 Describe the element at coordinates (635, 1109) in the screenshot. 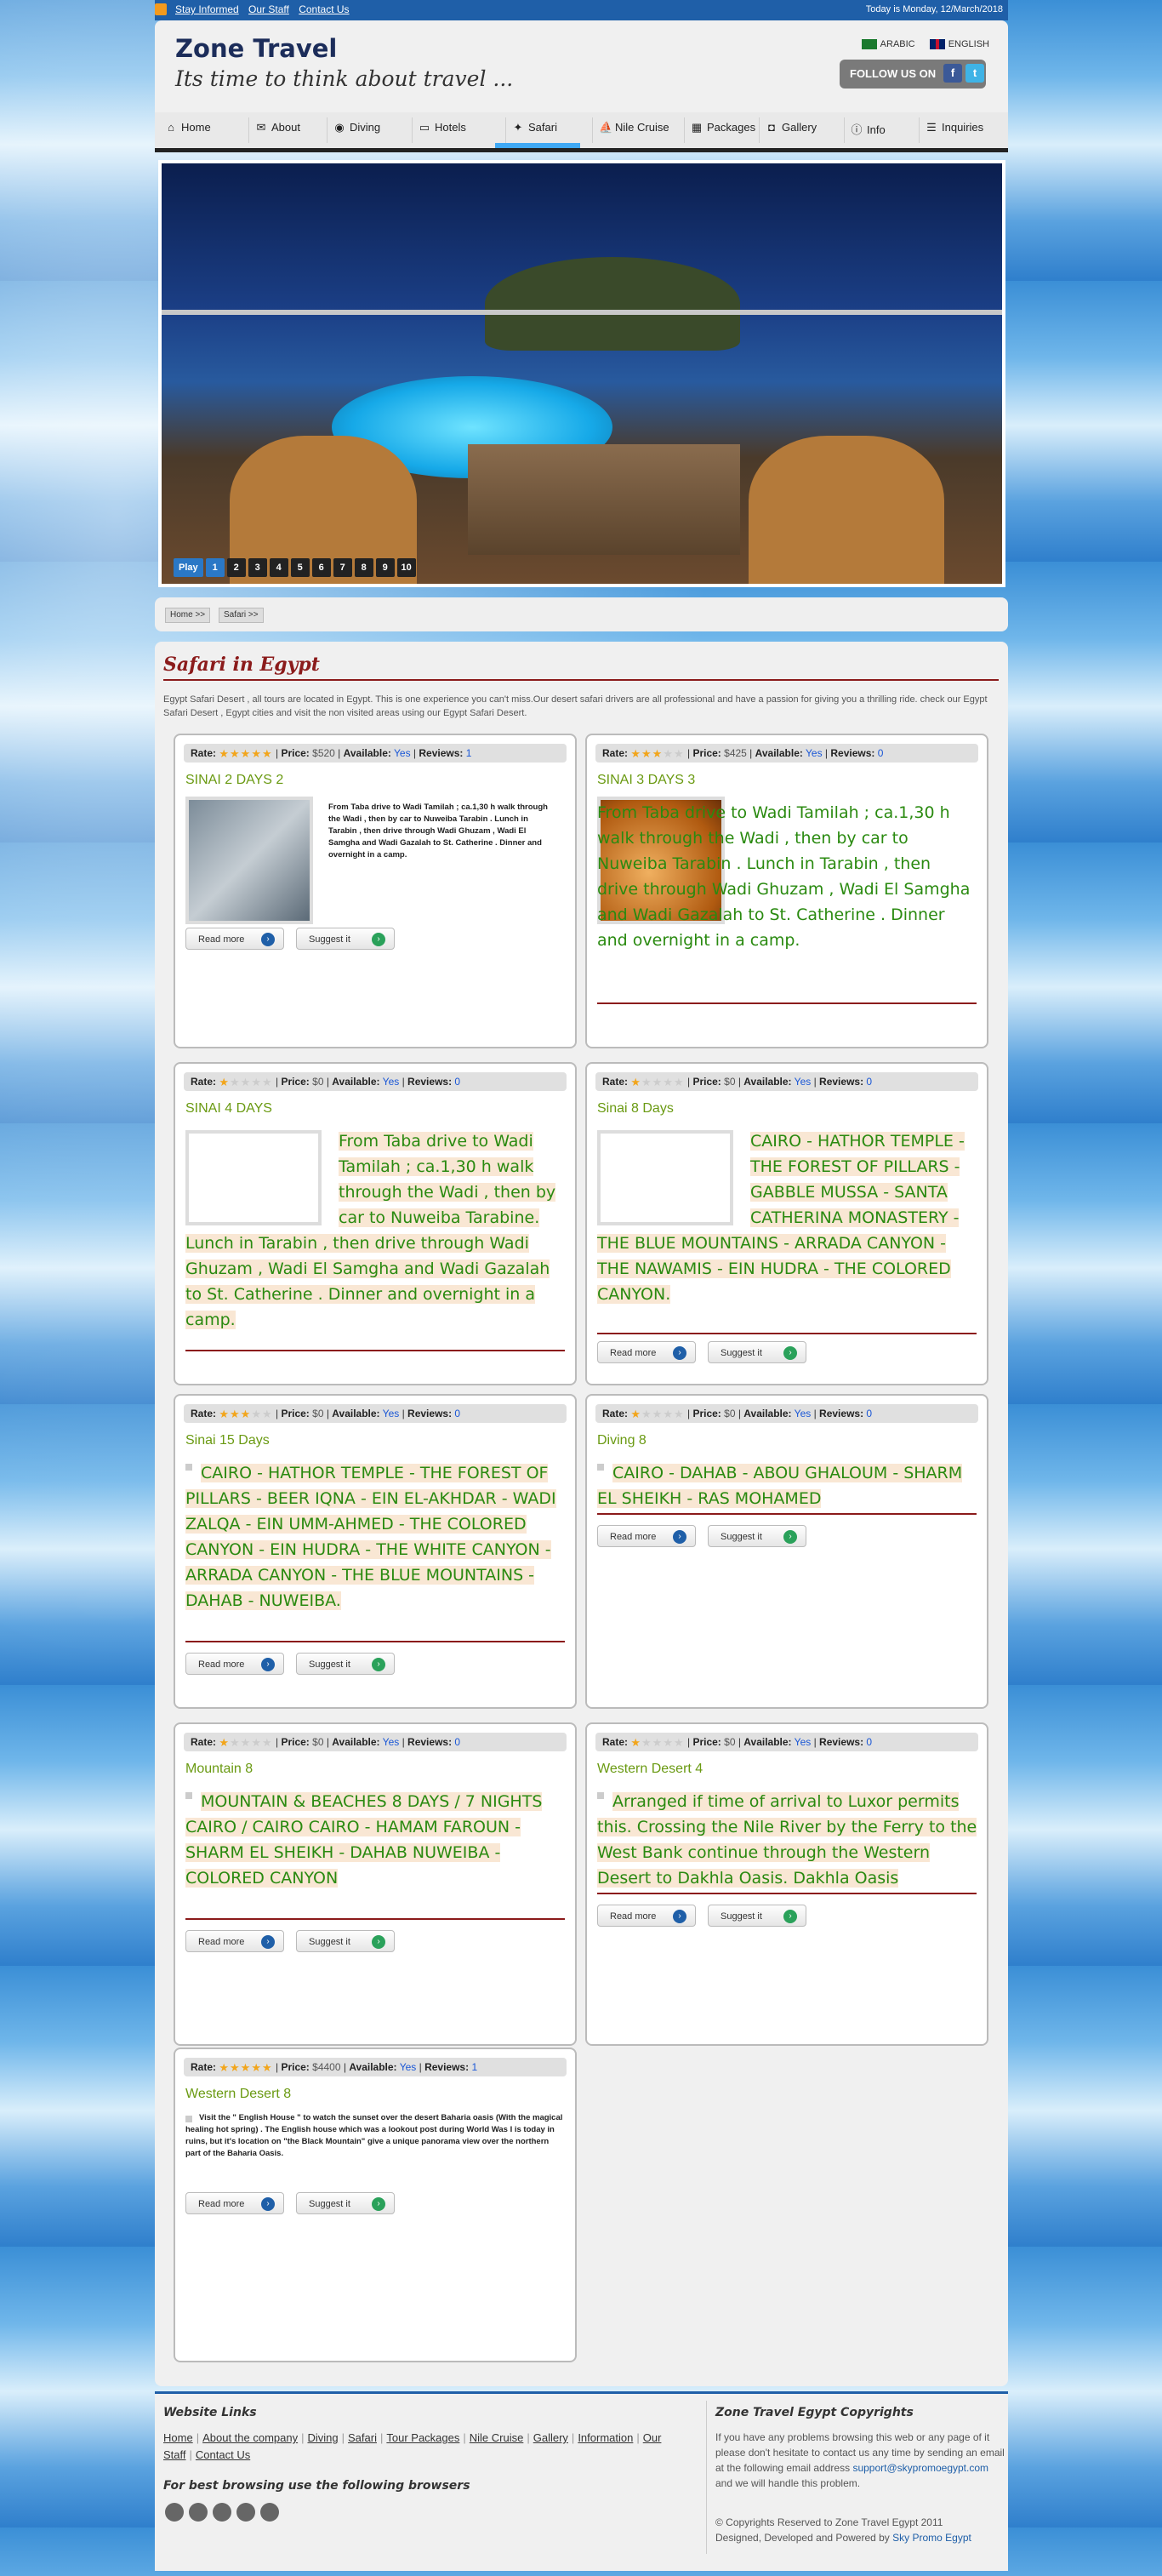

I see `tour-title: Sinai 8 Days` at that location.